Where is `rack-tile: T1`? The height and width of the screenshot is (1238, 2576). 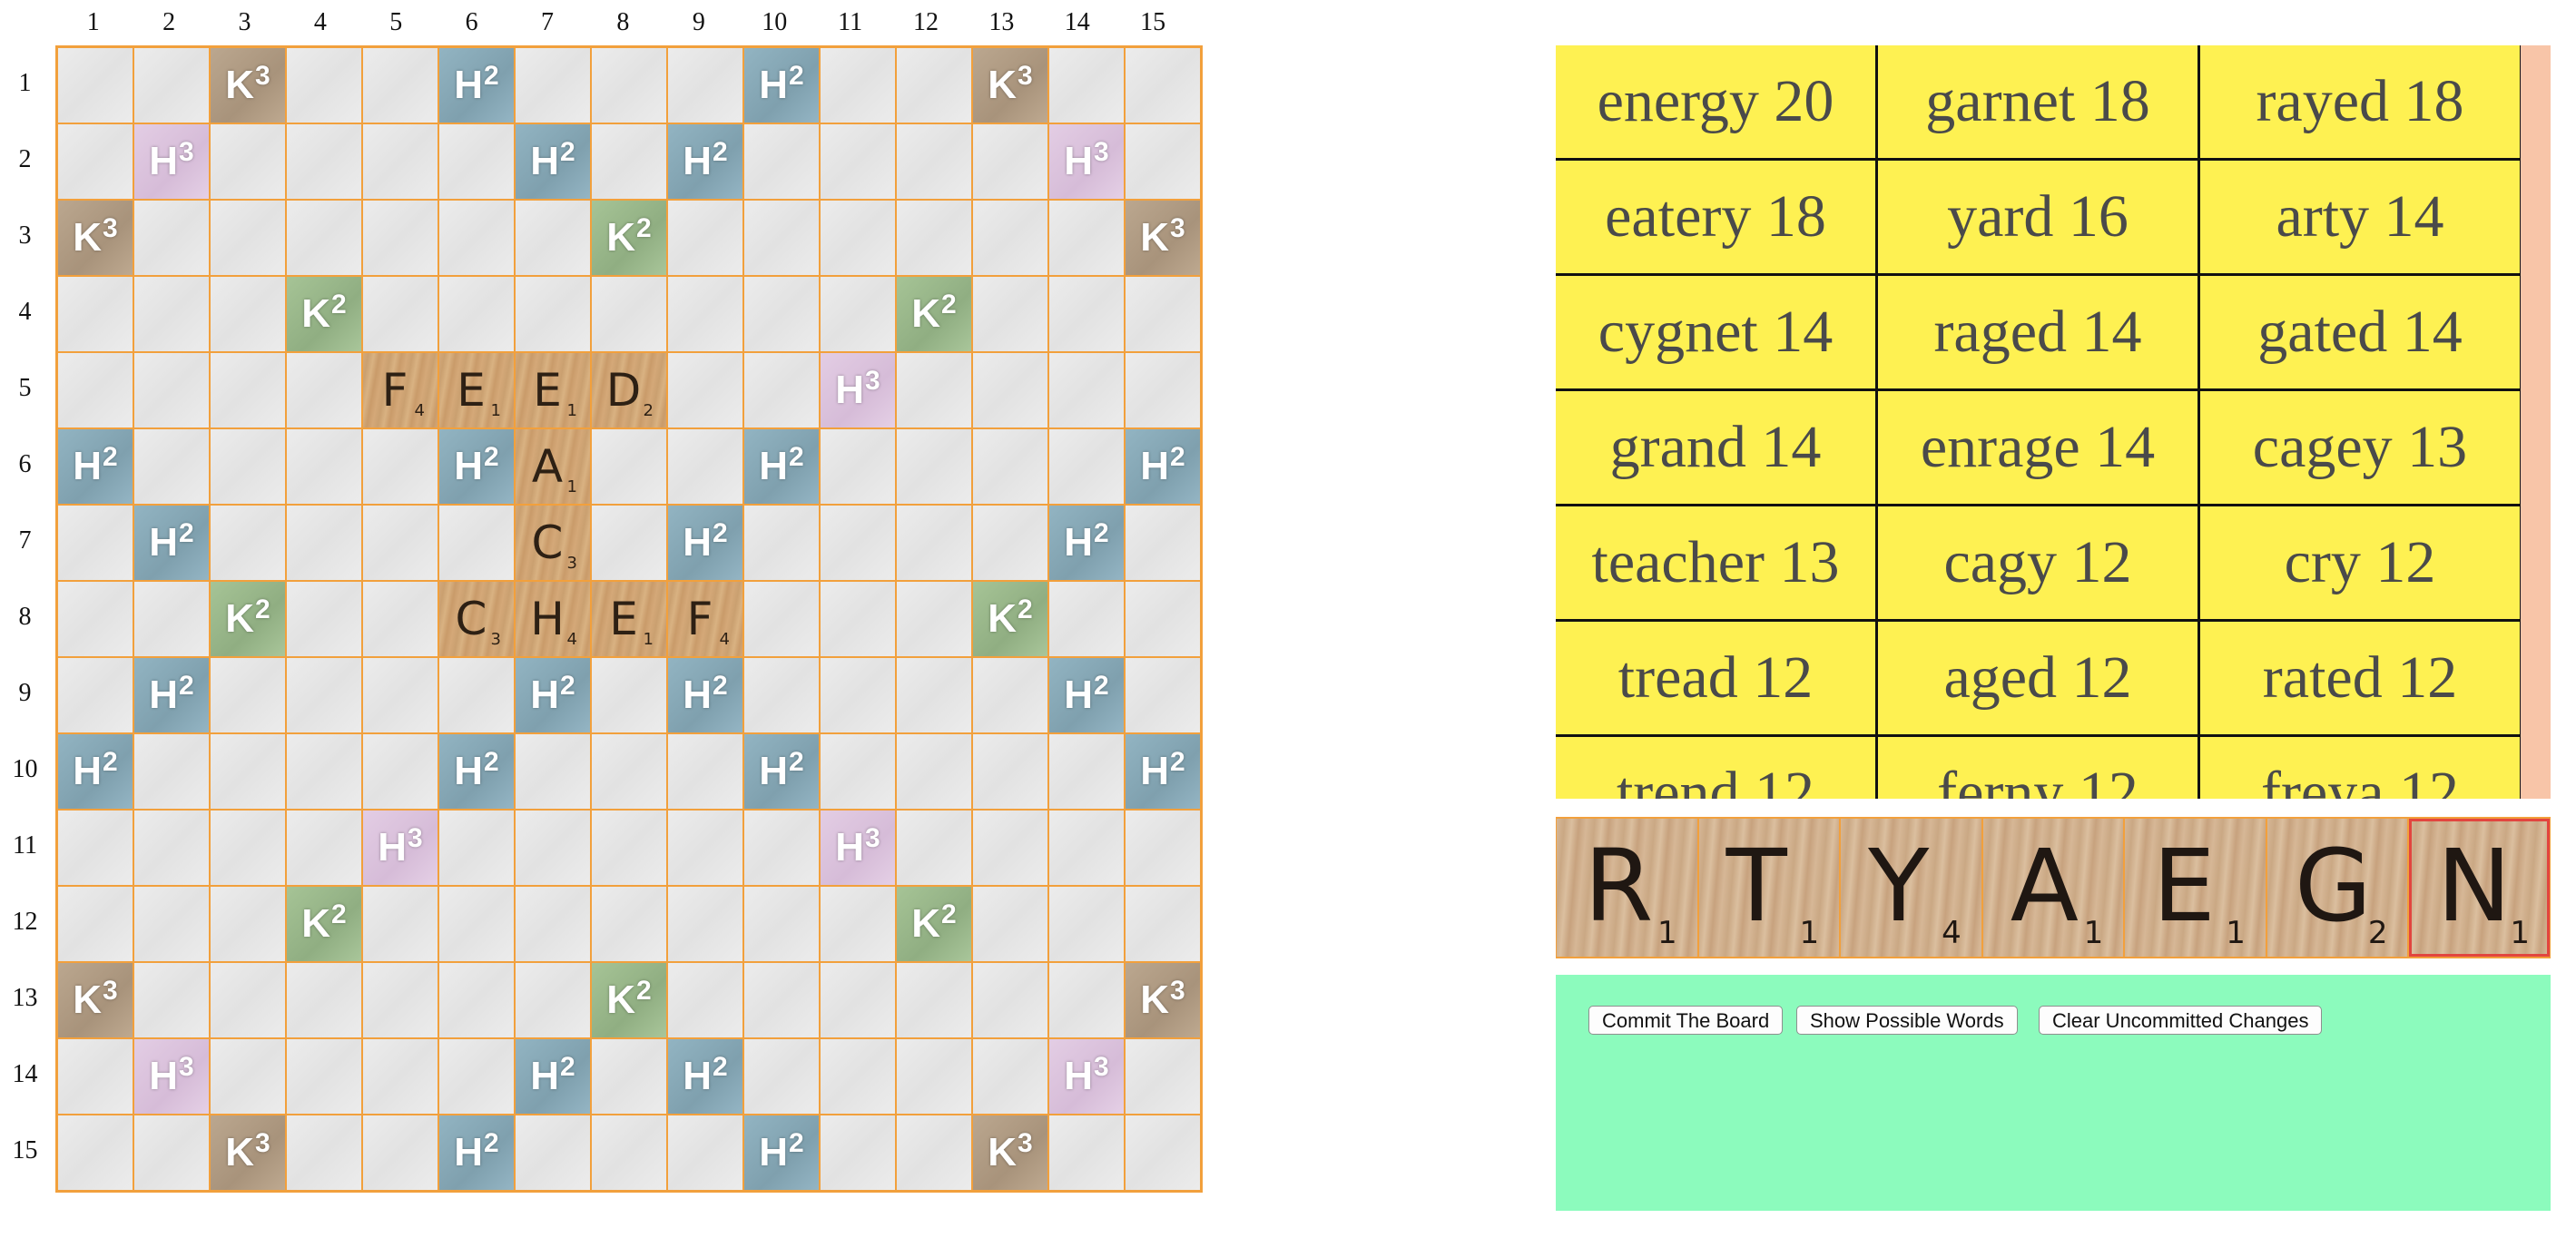
rack-tile: T1 is located at coordinates (1769, 888).